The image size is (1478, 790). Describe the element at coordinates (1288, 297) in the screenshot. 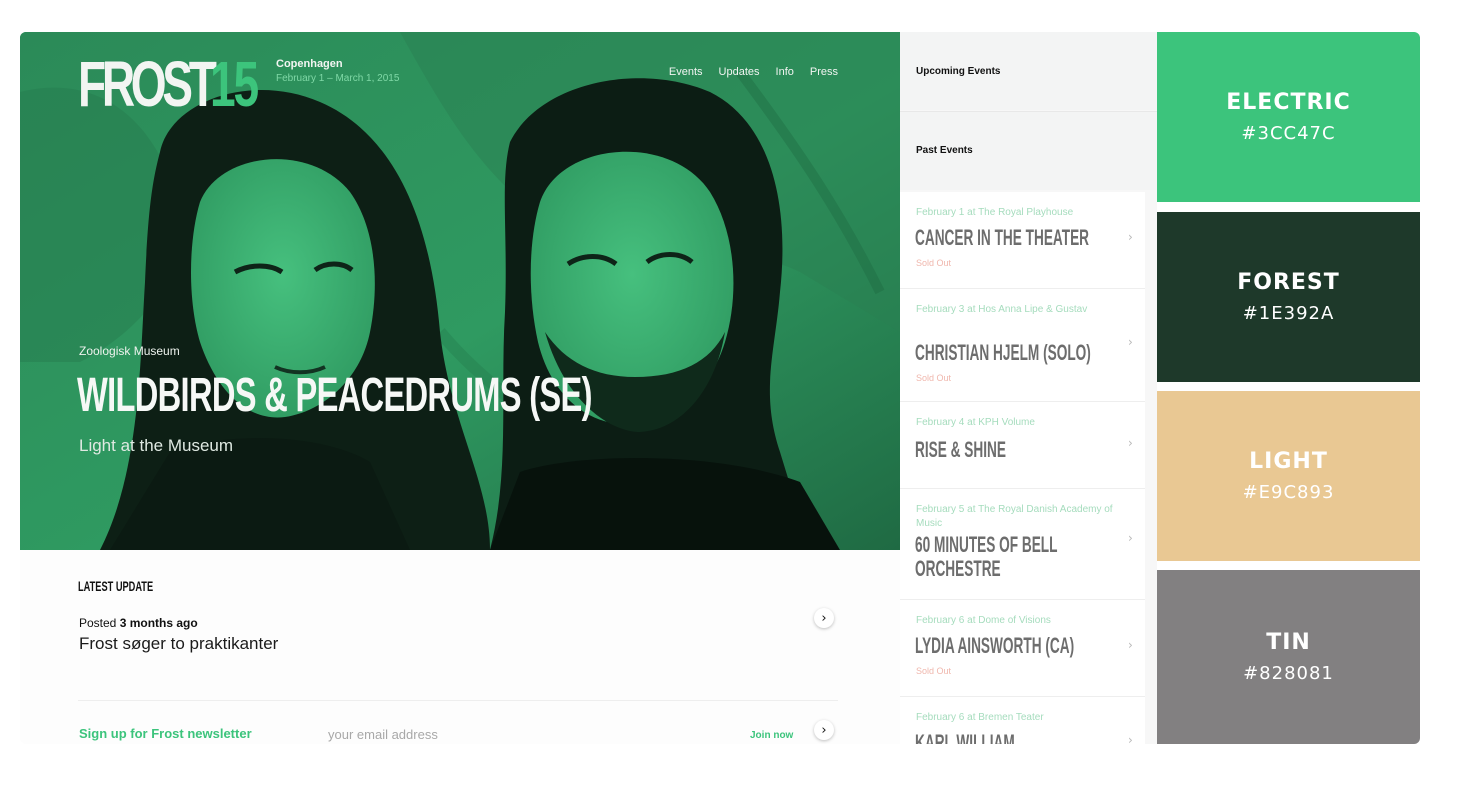

I see `swatch-forest: FOREST #1E392A` at that location.